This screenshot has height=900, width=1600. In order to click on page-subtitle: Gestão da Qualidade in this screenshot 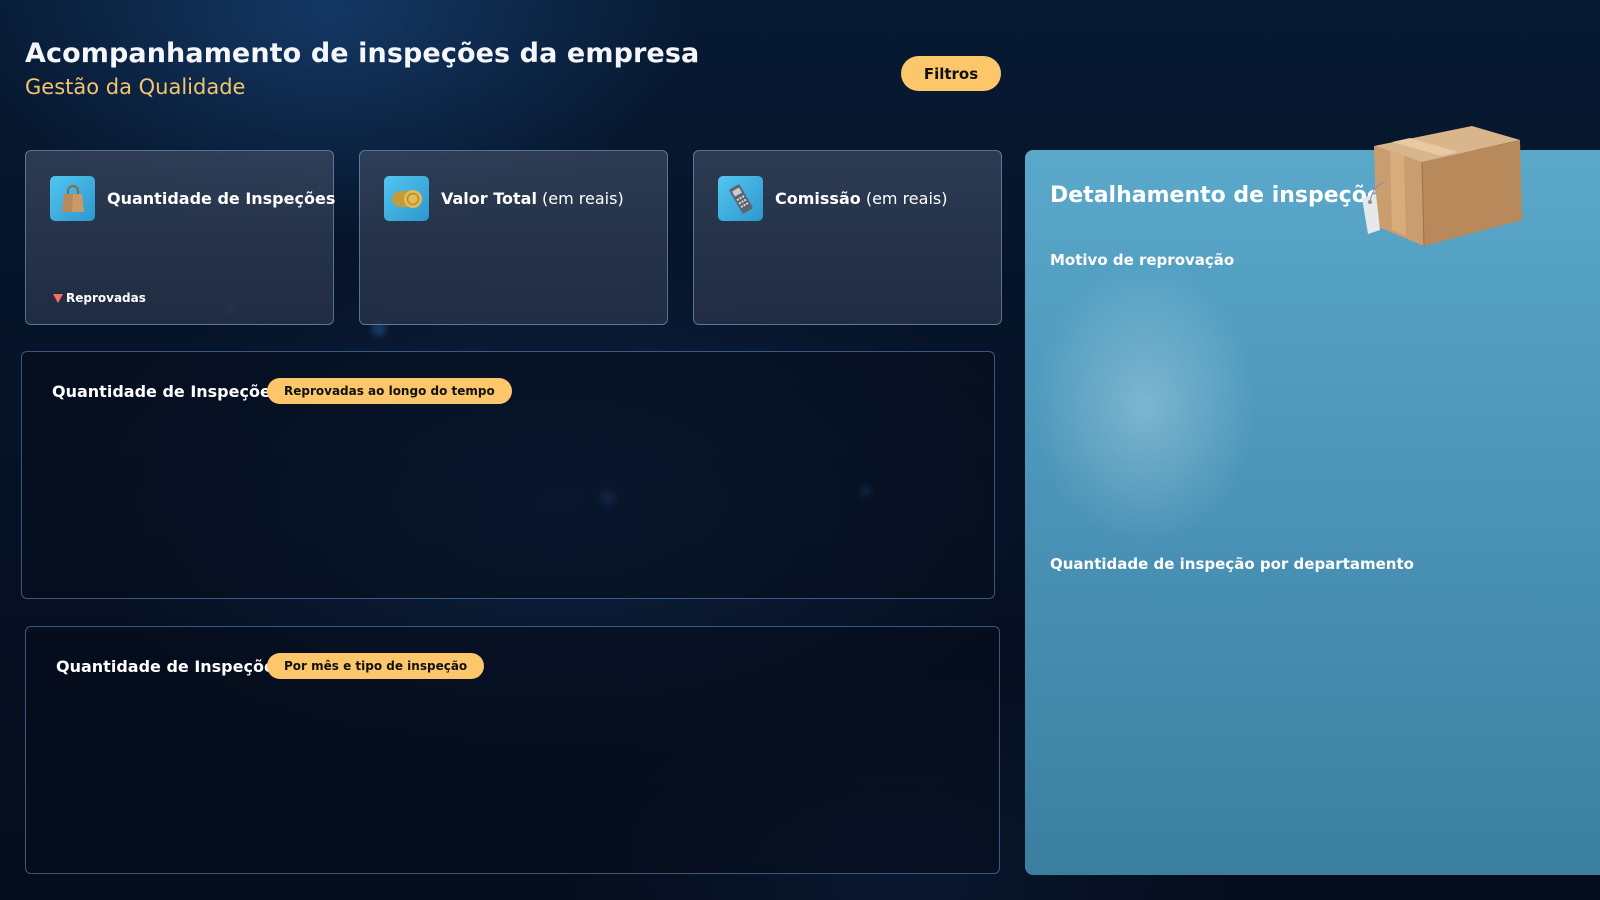, I will do `click(135, 87)`.